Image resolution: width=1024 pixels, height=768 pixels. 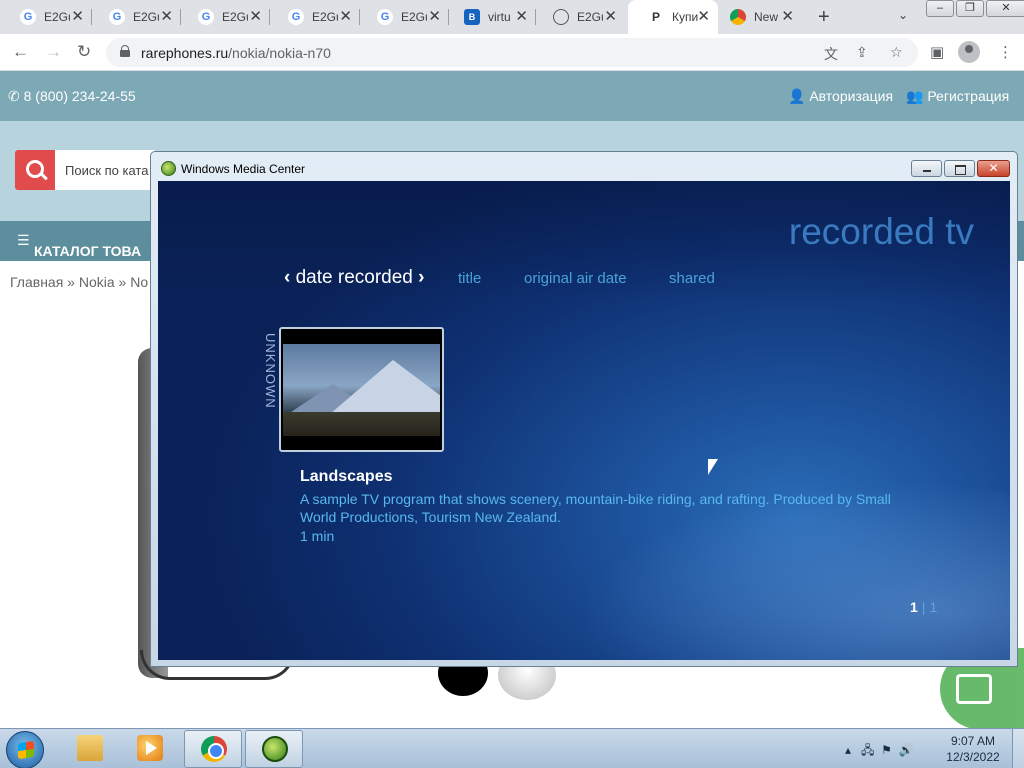 I want to click on wmc-maximize-button, so click(x=959, y=168).